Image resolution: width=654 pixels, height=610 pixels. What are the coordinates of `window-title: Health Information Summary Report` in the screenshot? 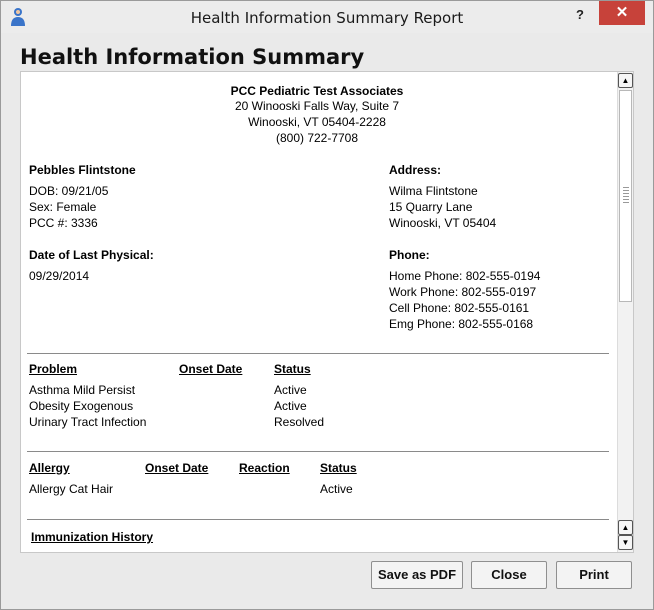 It's located at (327, 18).